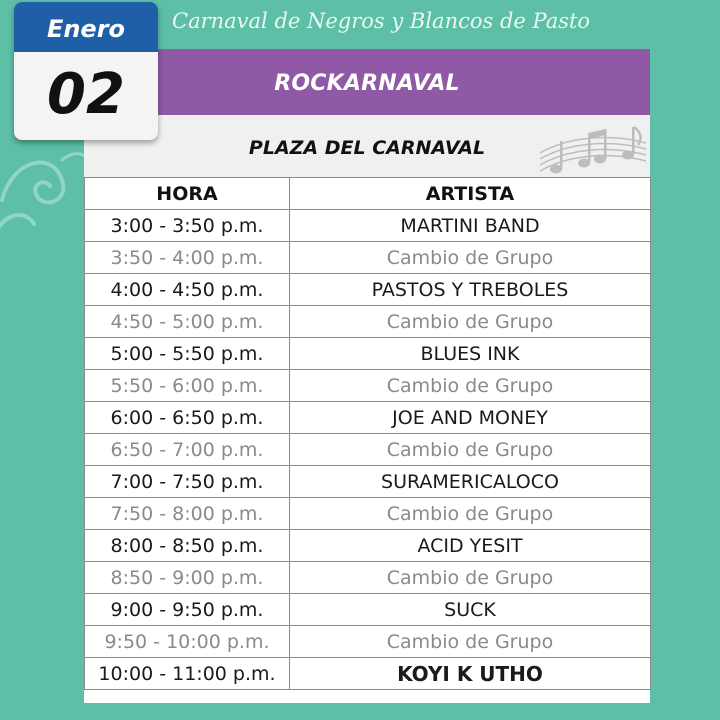 This screenshot has width=720, height=720. What do you see at coordinates (470, 193) in the screenshot?
I see `column-header-artist: ARTISTA` at bounding box center [470, 193].